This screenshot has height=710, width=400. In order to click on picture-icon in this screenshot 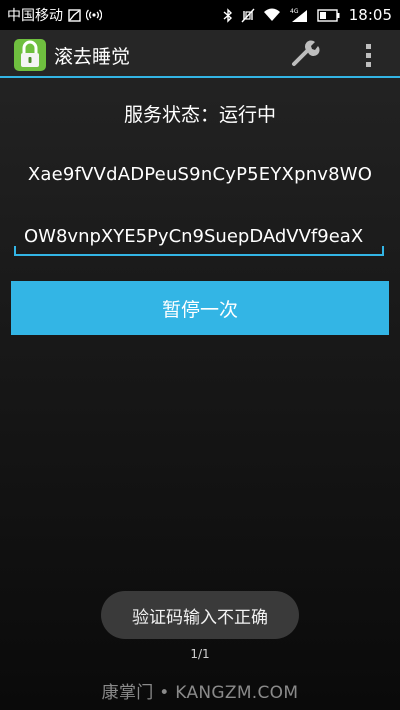, I will do `click(74, 15)`.